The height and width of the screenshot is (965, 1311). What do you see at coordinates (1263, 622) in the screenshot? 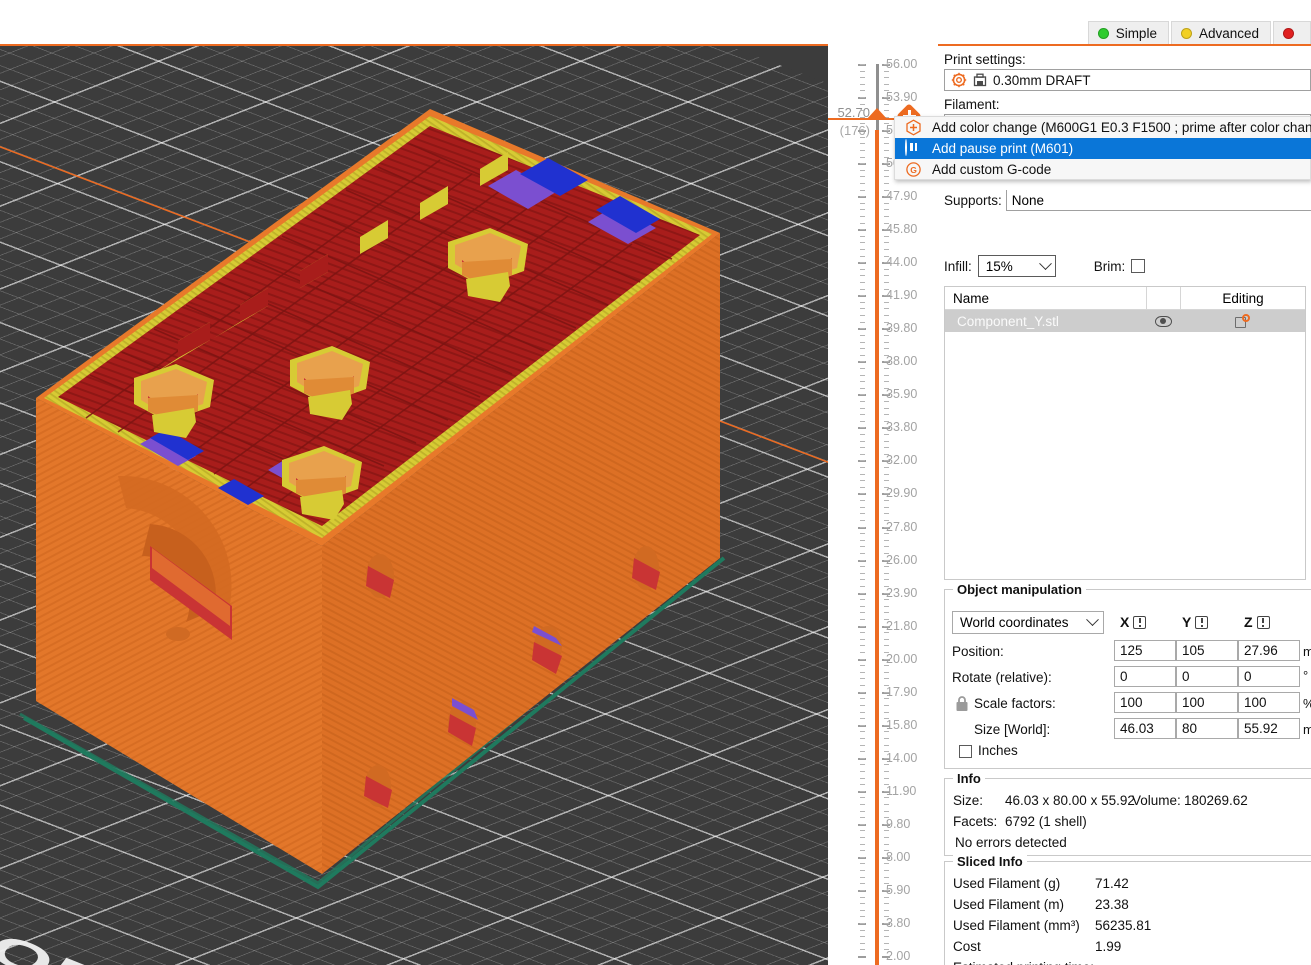
I see `axis-gizmo-z-icon` at bounding box center [1263, 622].